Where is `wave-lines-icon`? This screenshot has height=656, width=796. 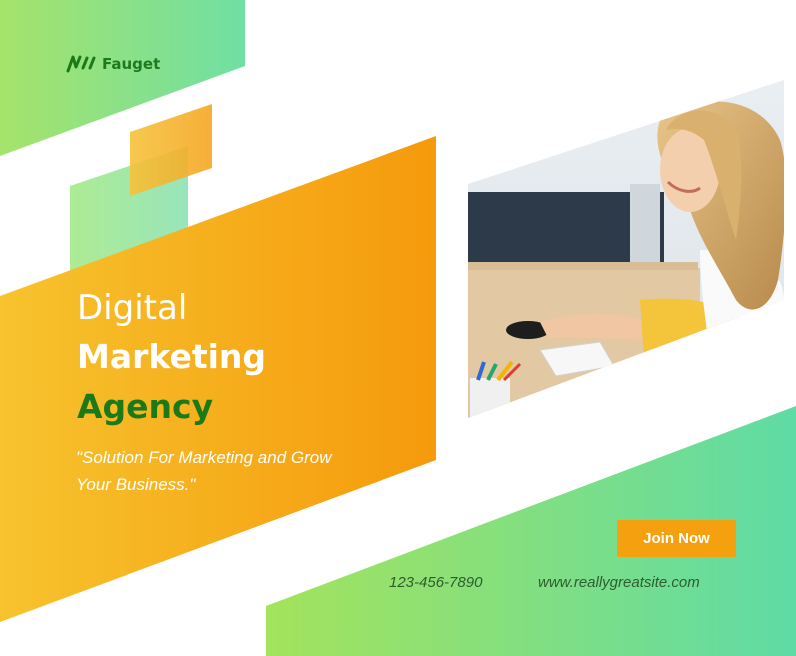 wave-lines-icon is located at coordinates (81, 64).